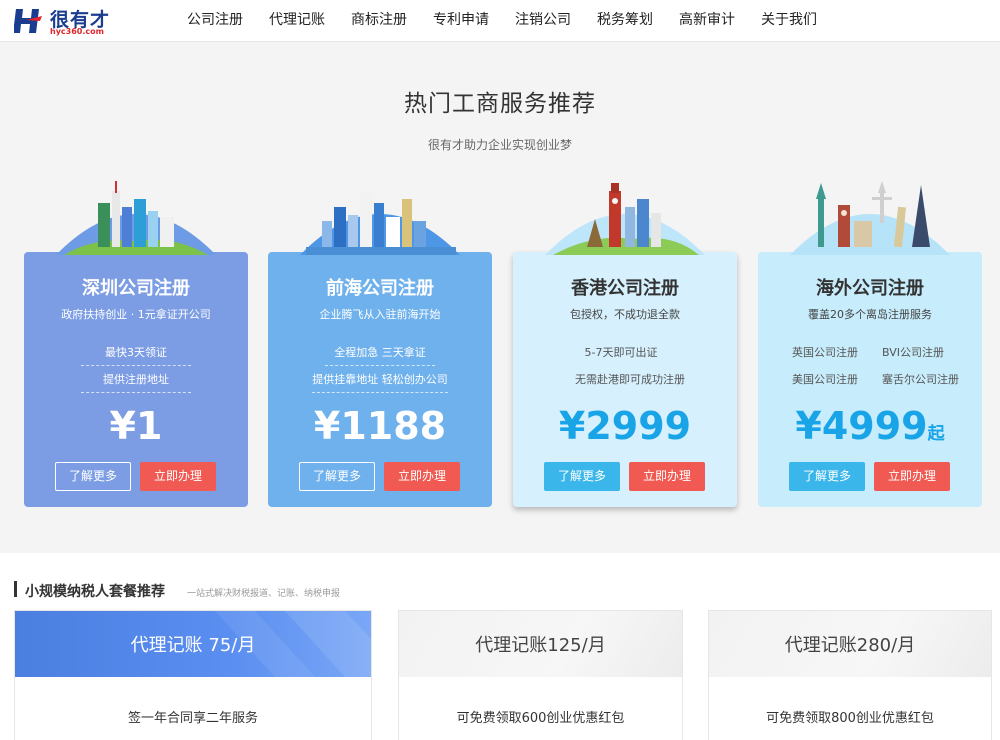  I want to click on card-title: 前海公司注册, so click(380, 288).